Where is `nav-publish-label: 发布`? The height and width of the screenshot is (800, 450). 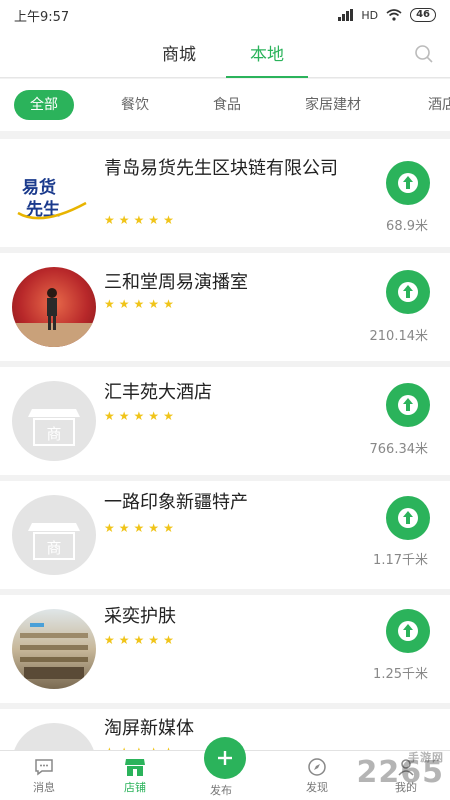 nav-publish-label: 发布 is located at coordinates (221, 790).